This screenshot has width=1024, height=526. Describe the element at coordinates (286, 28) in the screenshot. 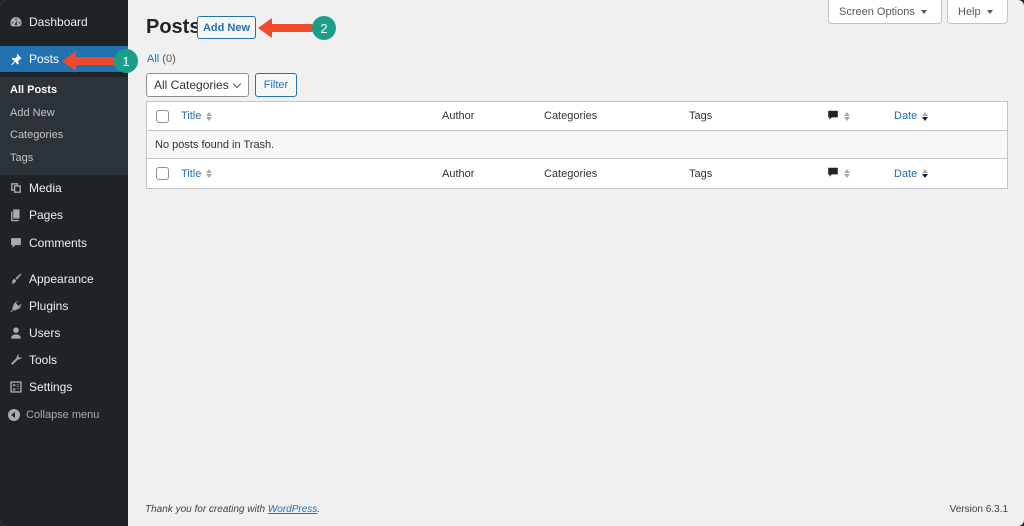

I see `arrow-2-icon` at that location.